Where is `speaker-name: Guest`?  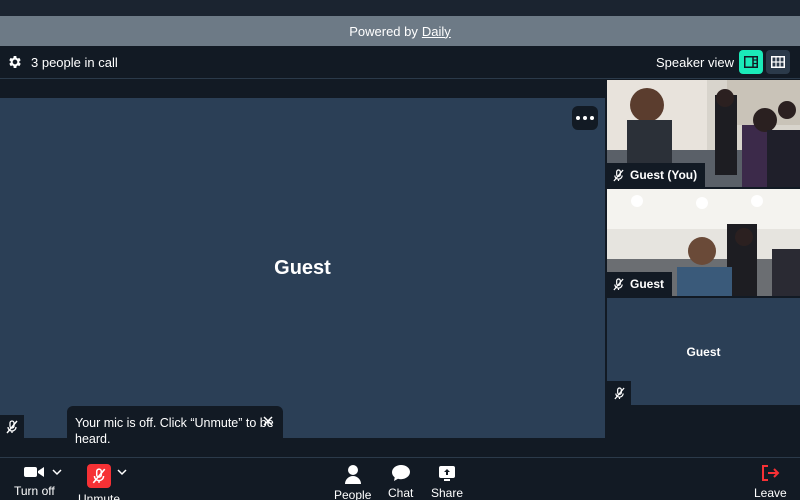 speaker-name: Guest is located at coordinates (302, 267).